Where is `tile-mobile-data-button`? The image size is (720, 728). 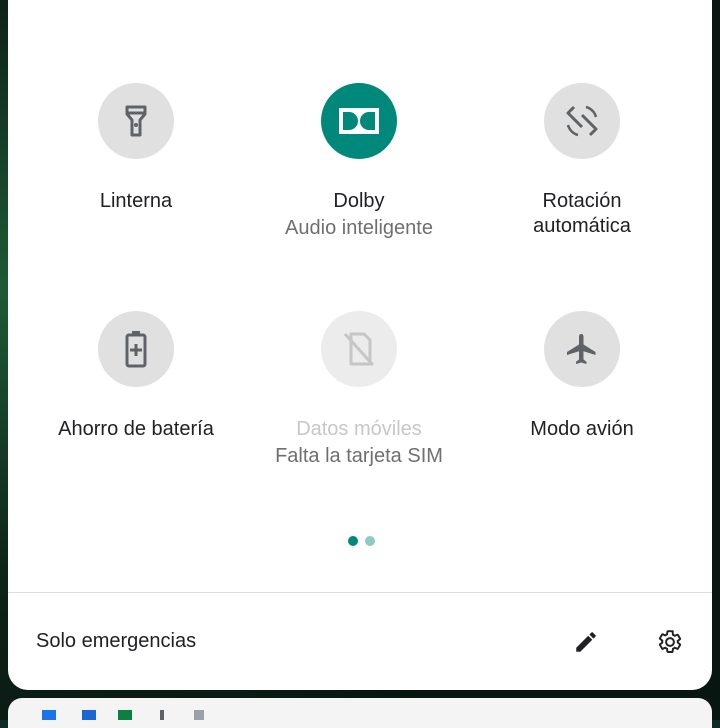 tile-mobile-data-button is located at coordinates (359, 349).